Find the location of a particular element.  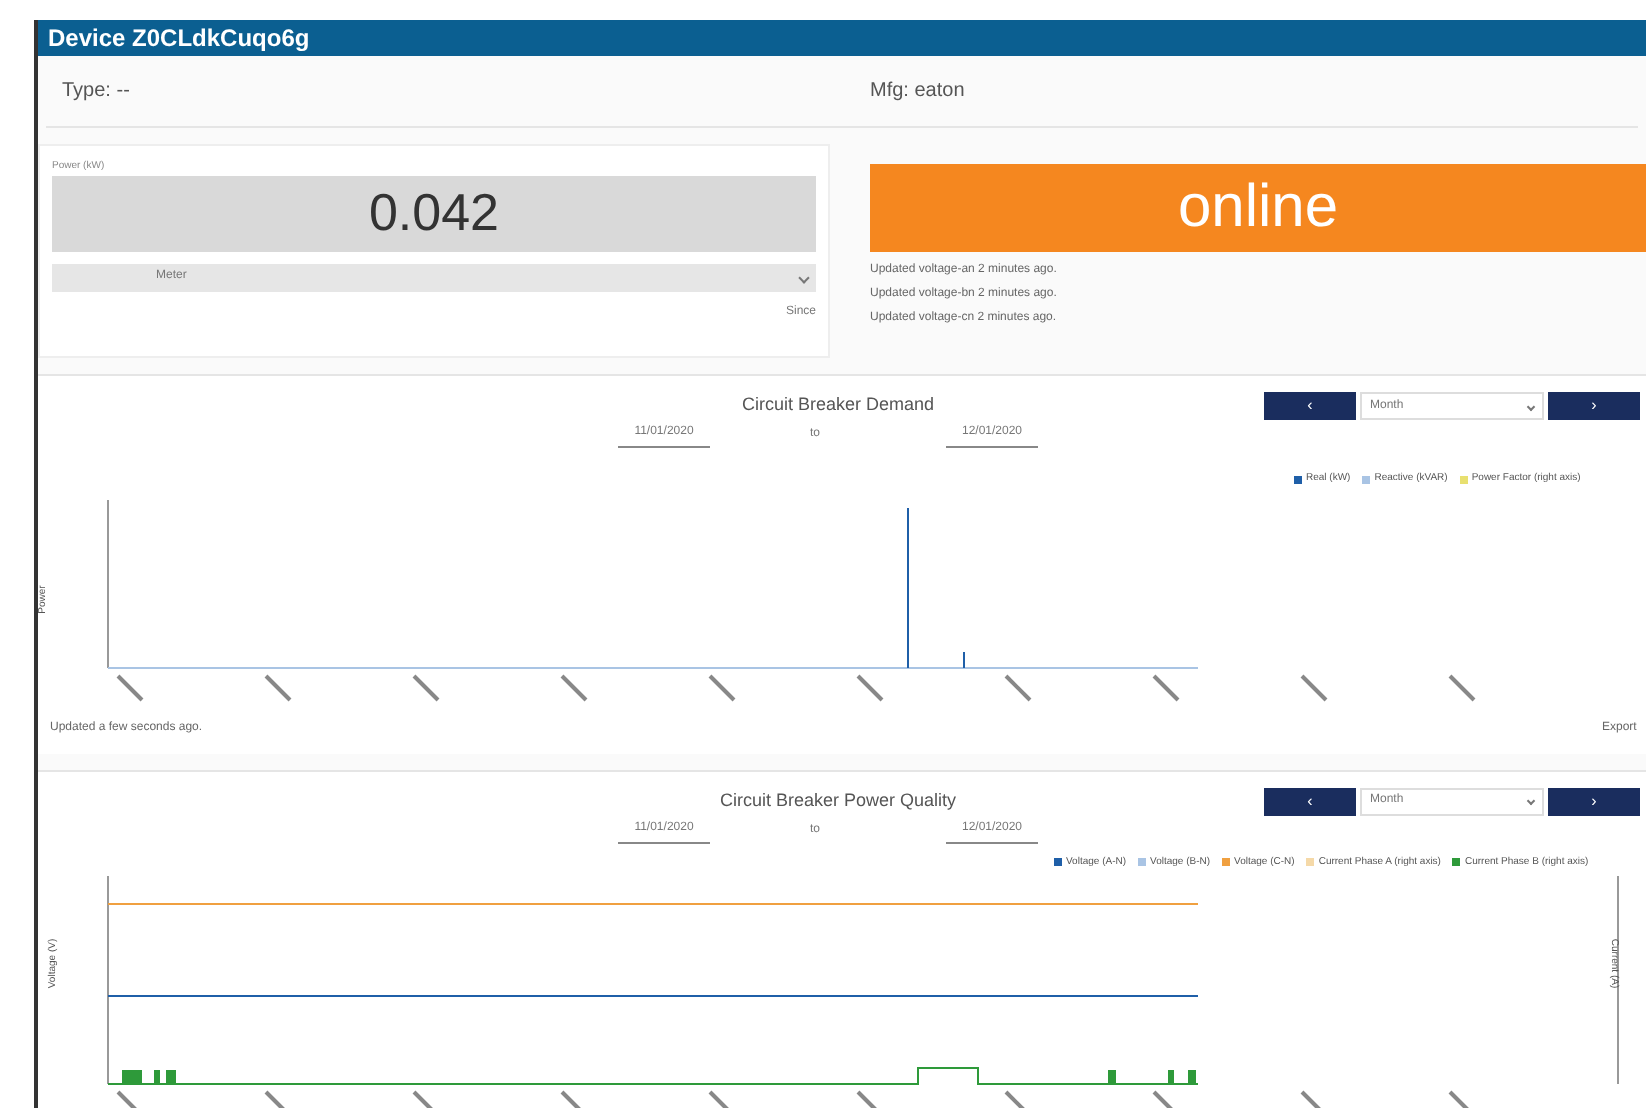

status-banner: online is located at coordinates (1258, 207).